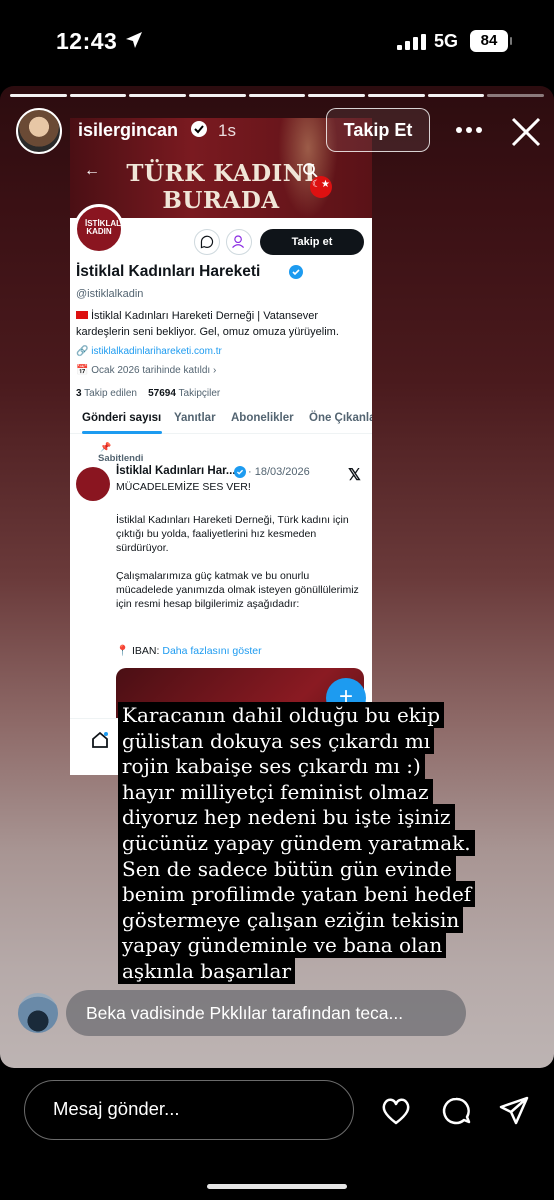  I want to click on turkish-flag-icon, so click(321, 187).